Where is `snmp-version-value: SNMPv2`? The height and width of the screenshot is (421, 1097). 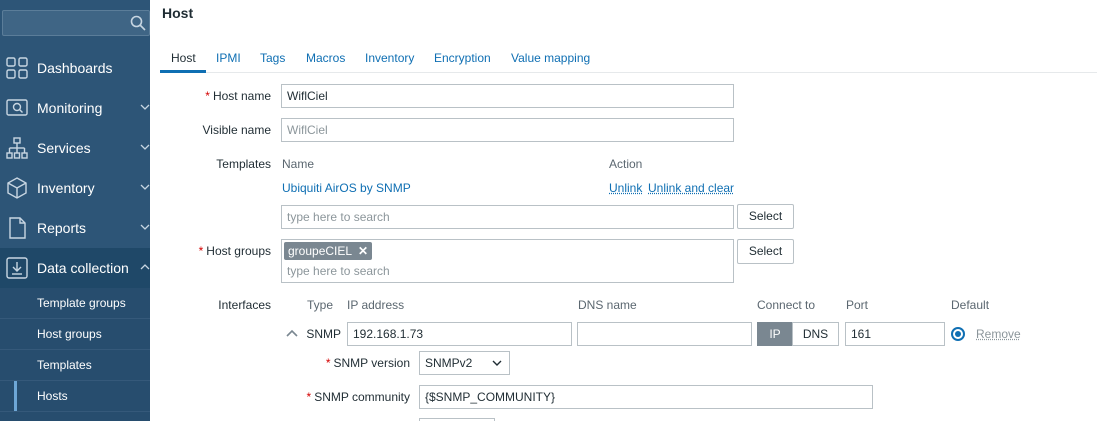 snmp-version-value: SNMPv2 is located at coordinates (449, 363).